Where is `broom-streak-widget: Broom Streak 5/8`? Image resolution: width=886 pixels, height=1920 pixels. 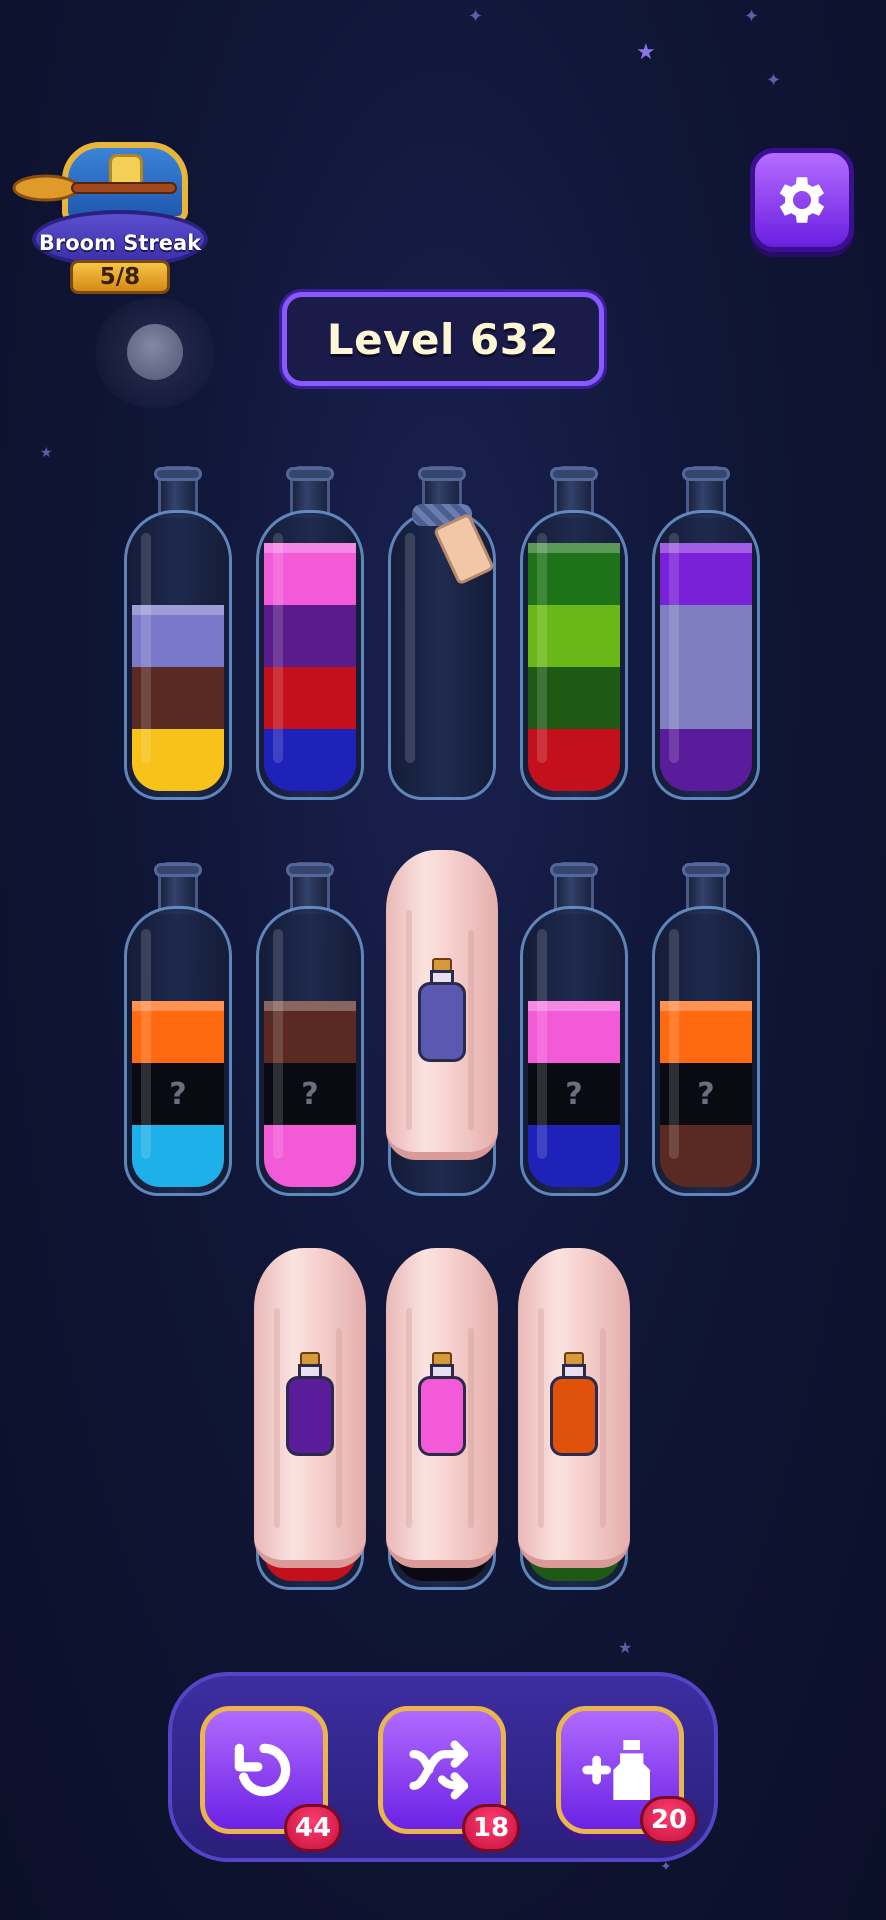 broom-streak-widget: Broom Streak 5/8 is located at coordinates (110, 208).